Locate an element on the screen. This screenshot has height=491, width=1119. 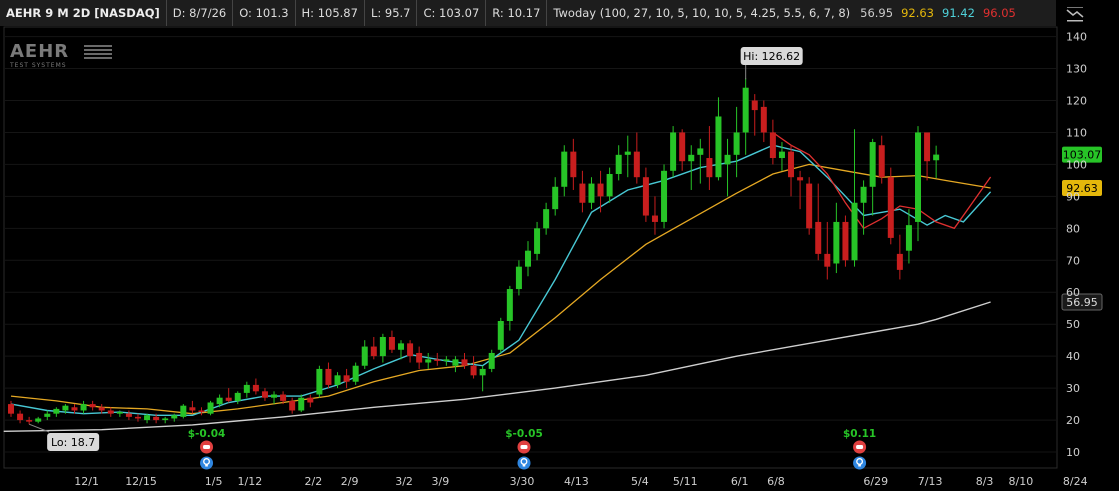
x-tick-label: 6/1 is located at coordinates (740, 481).